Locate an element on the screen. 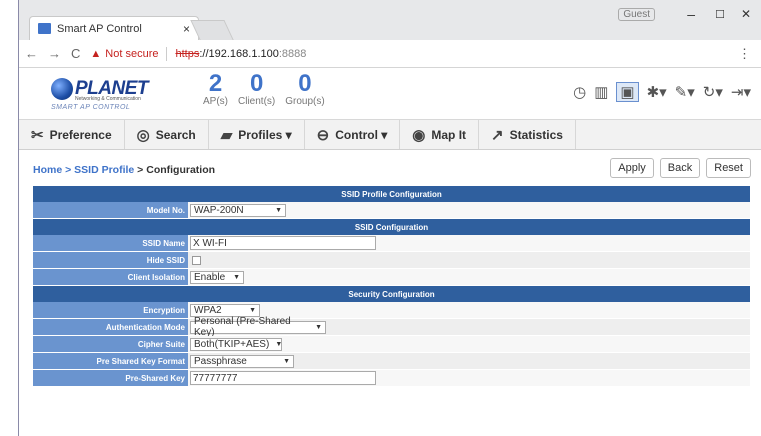  maximize-icon: ☐ is located at coordinates (720, 14).